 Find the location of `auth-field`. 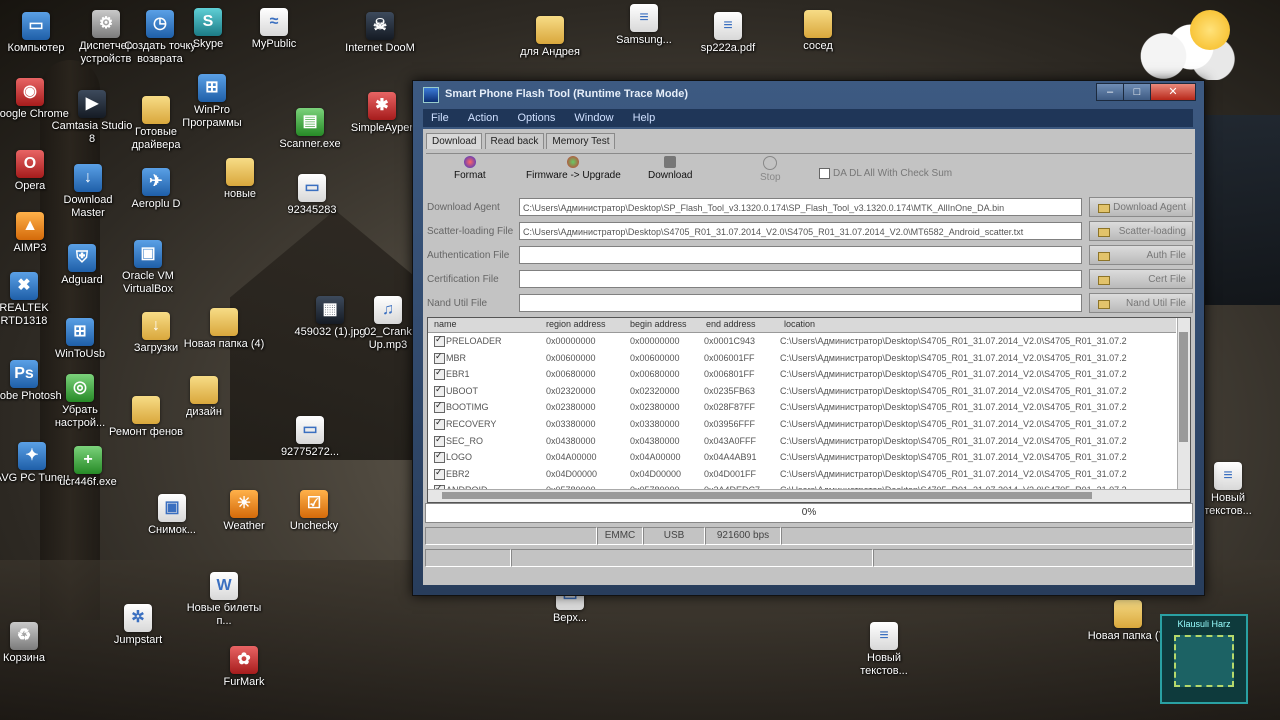

auth-field is located at coordinates (800, 255).